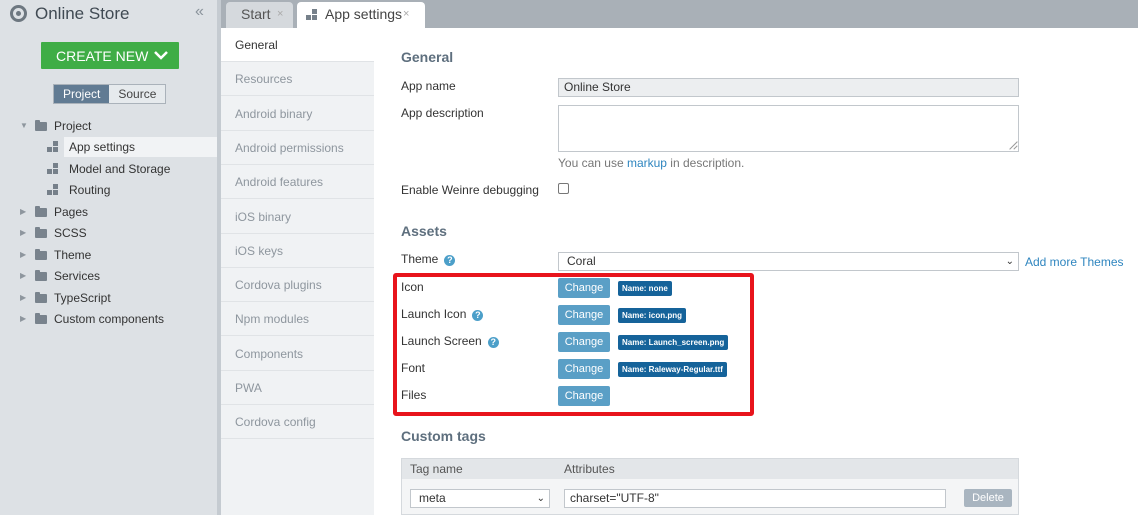 The width and height of the screenshot is (1138, 515). Describe the element at coordinates (432, 498) in the screenshot. I see `tag-name-value: meta` at that location.